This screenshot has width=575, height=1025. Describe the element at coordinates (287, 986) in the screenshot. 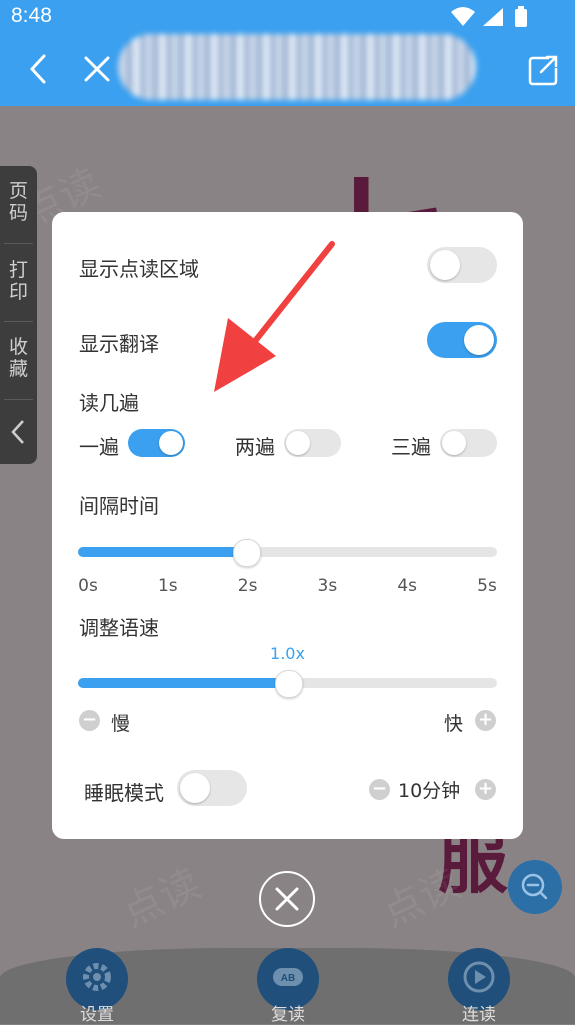

I see `bottom-toolbar: 设置 AB 复读 连读` at that location.